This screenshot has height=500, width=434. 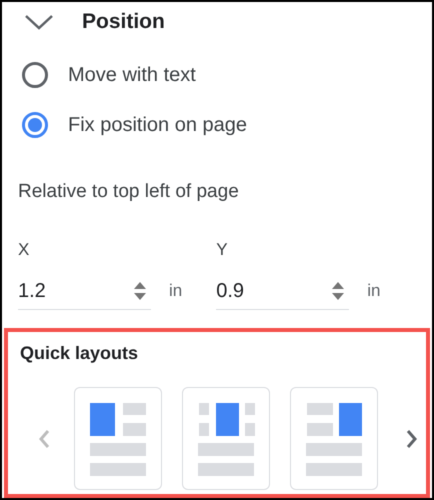 I want to click on number-field: 1.2, so click(x=84, y=291).